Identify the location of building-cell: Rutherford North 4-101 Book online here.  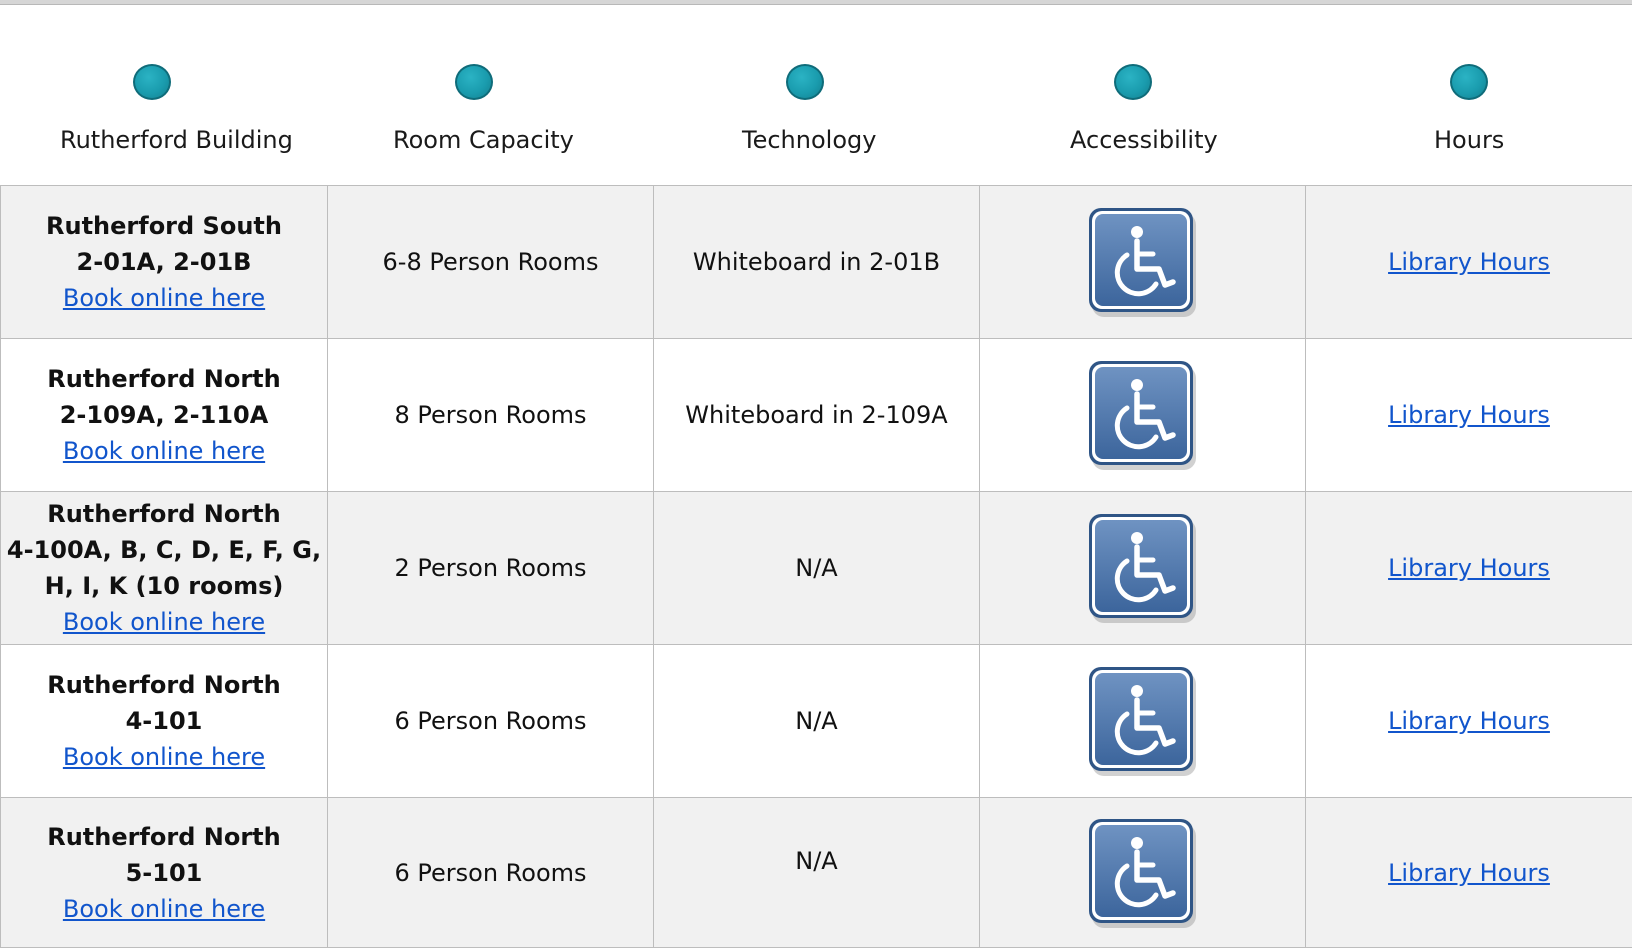
(164, 721).